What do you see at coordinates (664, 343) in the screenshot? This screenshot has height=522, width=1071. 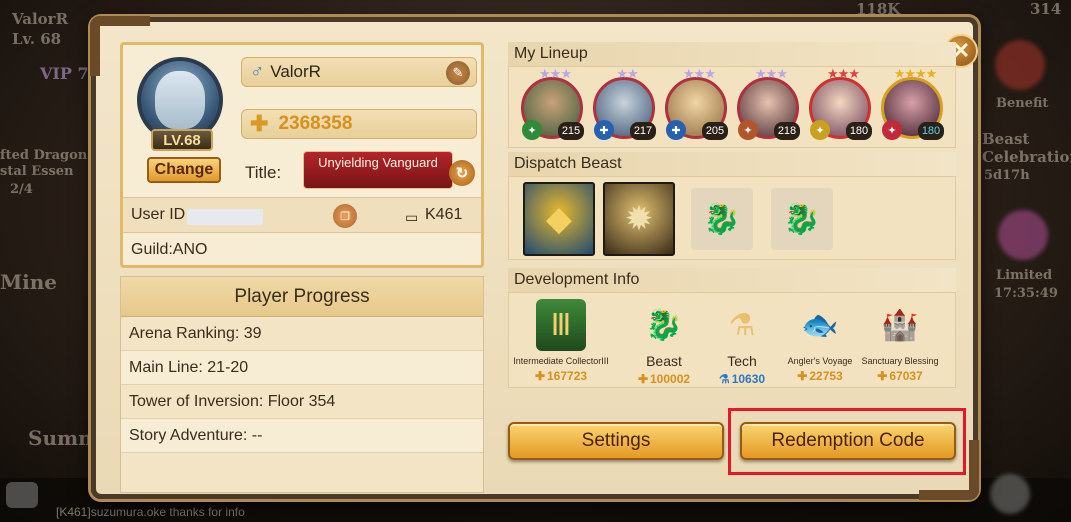 I see `dev-beast: 🐉 Beast ✚ 100002` at bounding box center [664, 343].